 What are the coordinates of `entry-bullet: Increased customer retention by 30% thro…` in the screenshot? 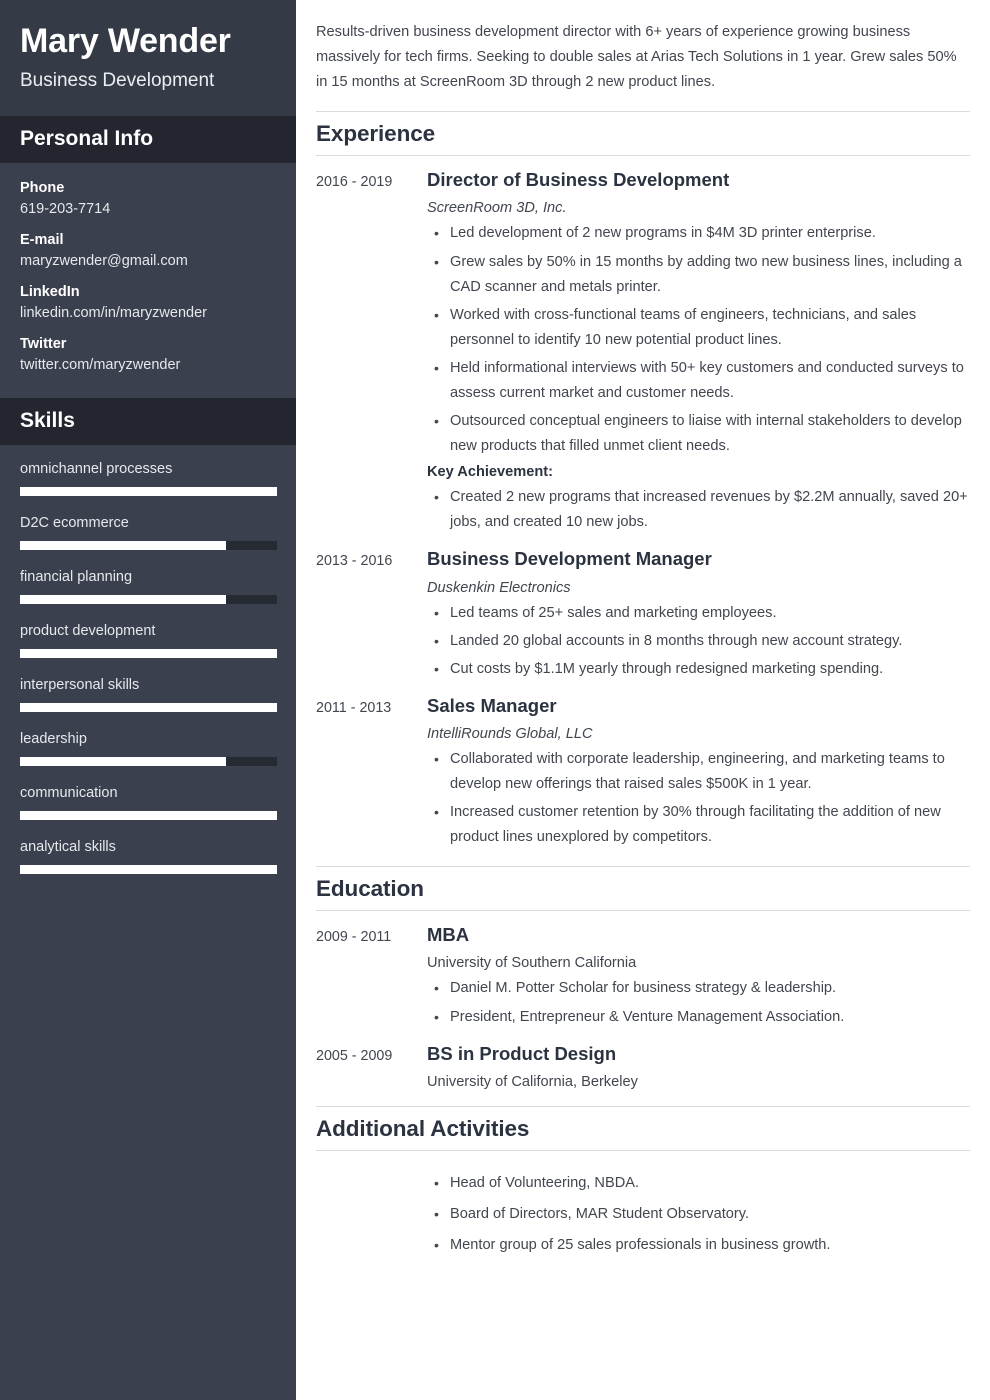 It's located at (698, 825).